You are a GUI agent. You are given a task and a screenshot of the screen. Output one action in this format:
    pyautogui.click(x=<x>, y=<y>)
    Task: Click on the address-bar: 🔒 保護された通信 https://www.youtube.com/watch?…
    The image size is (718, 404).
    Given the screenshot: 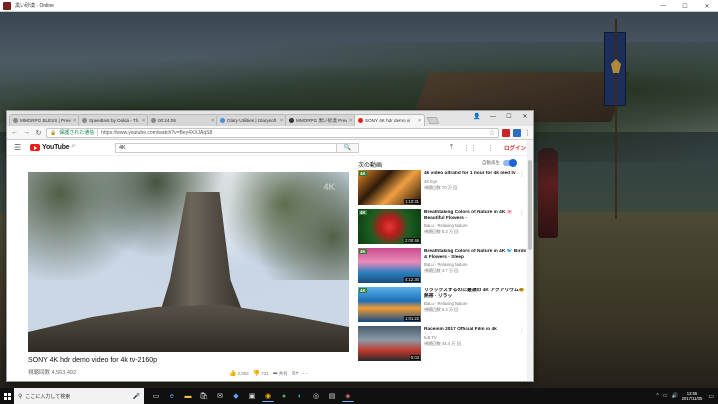 What is the action you would take?
    pyautogui.click(x=272, y=132)
    